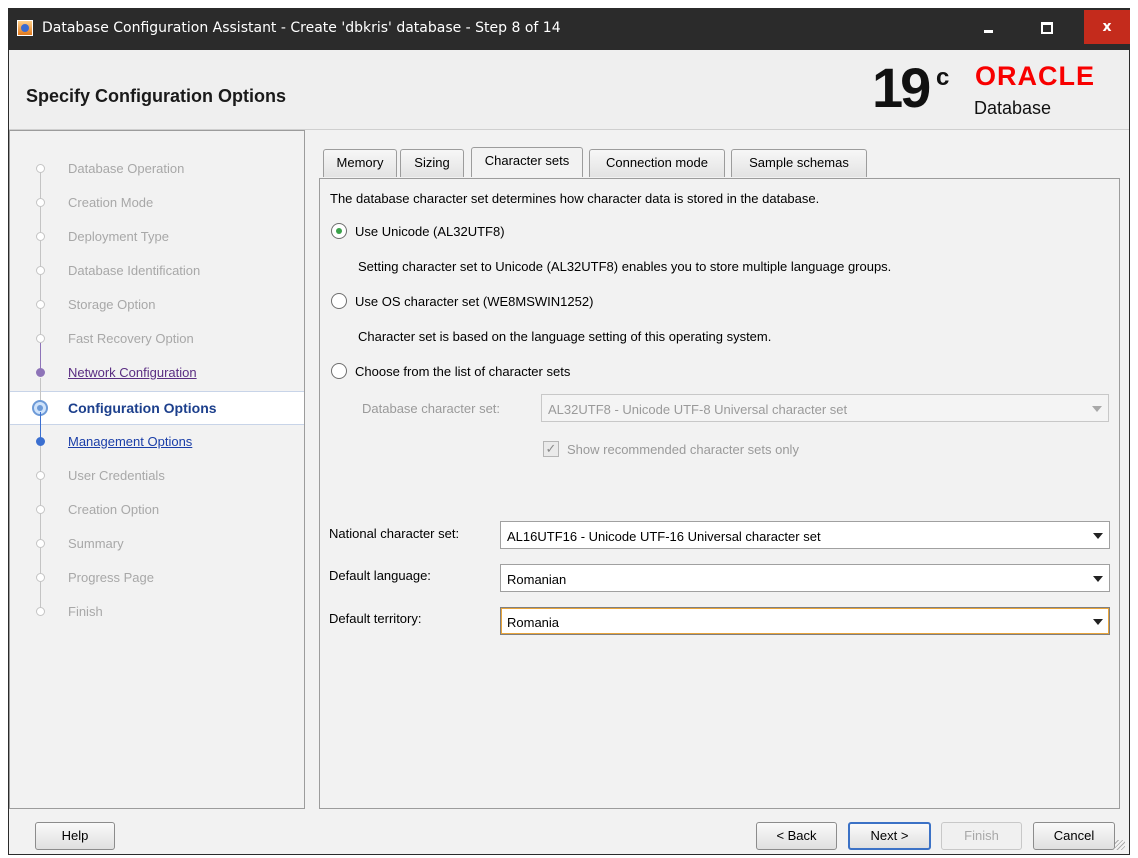  I want to click on tab-character-sets: Character sets, so click(527, 162).